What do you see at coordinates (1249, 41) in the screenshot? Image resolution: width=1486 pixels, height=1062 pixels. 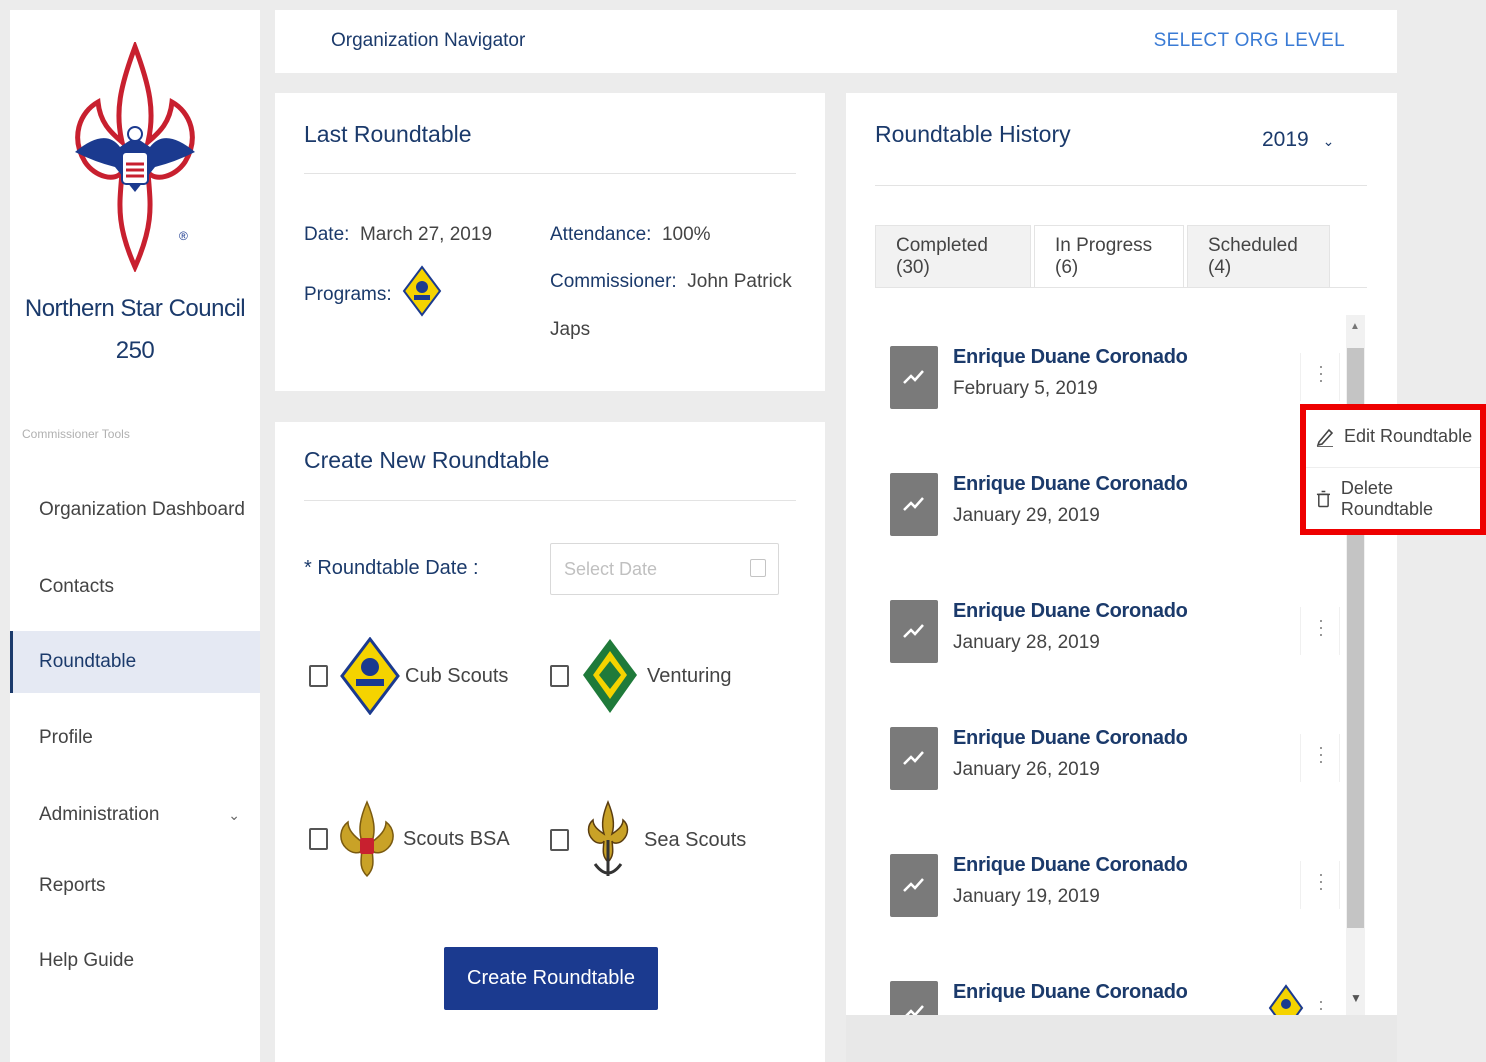 I see `select-org-level-link: SELECT ORG LEVEL` at bounding box center [1249, 41].